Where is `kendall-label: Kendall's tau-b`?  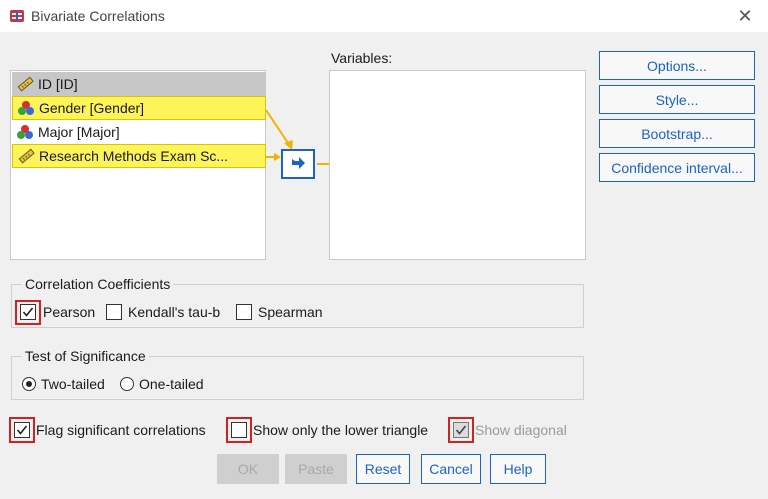
kendall-label: Kendall's tau-b is located at coordinates (174, 312).